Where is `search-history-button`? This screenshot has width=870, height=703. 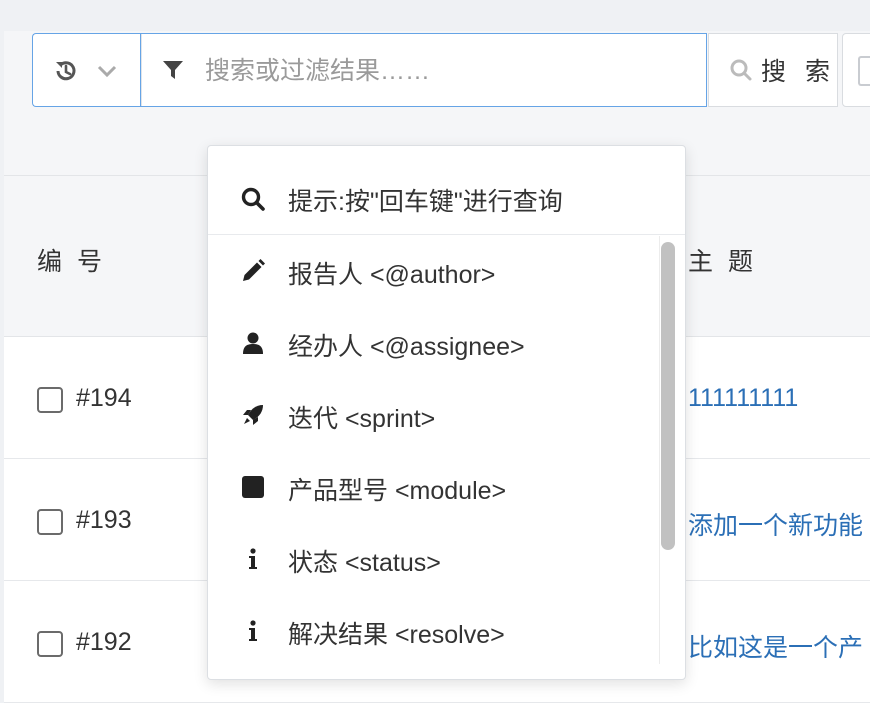
search-history-button is located at coordinates (86, 70).